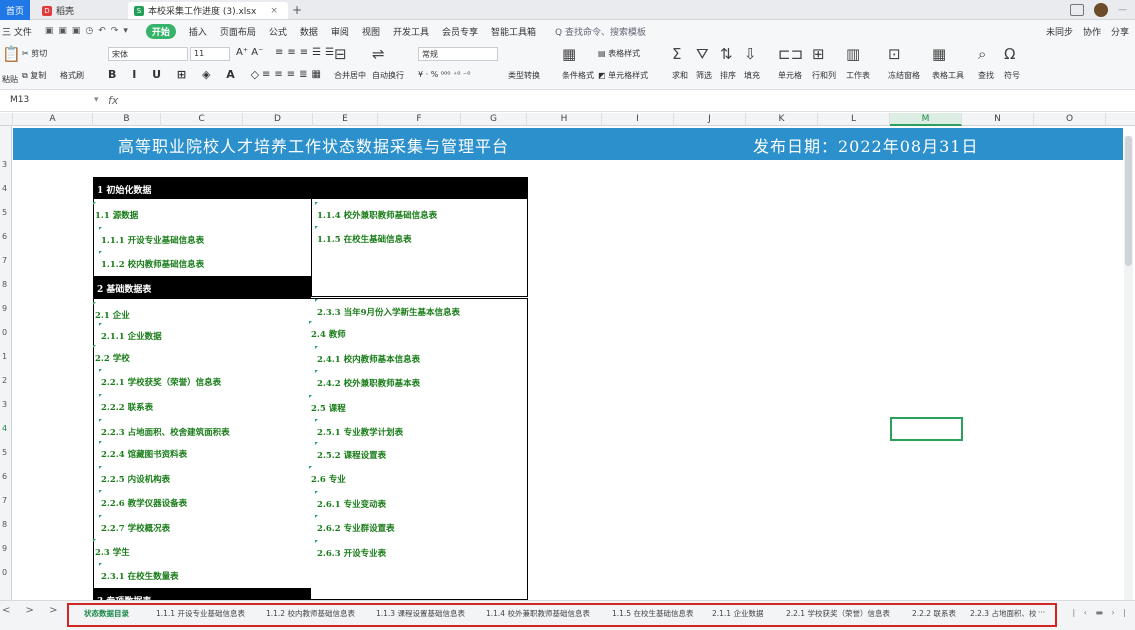  I want to click on format-painter-button: 格式刷, so click(72, 75).